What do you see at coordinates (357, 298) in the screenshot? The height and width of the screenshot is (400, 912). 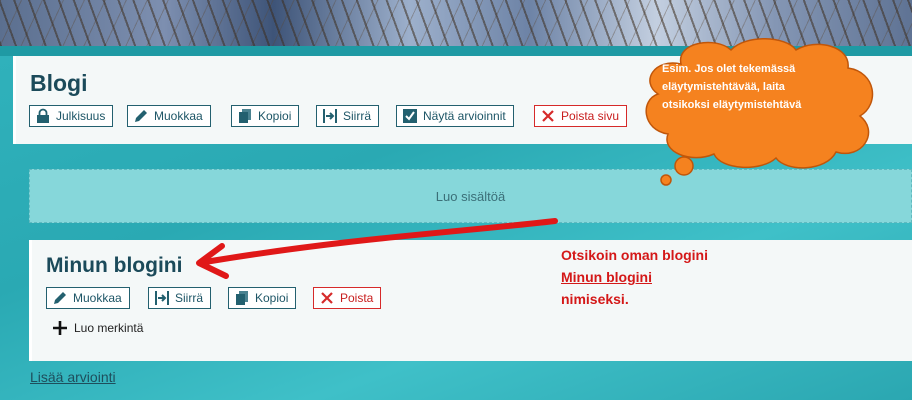 I see `blog-delete-button-label: Poista` at bounding box center [357, 298].